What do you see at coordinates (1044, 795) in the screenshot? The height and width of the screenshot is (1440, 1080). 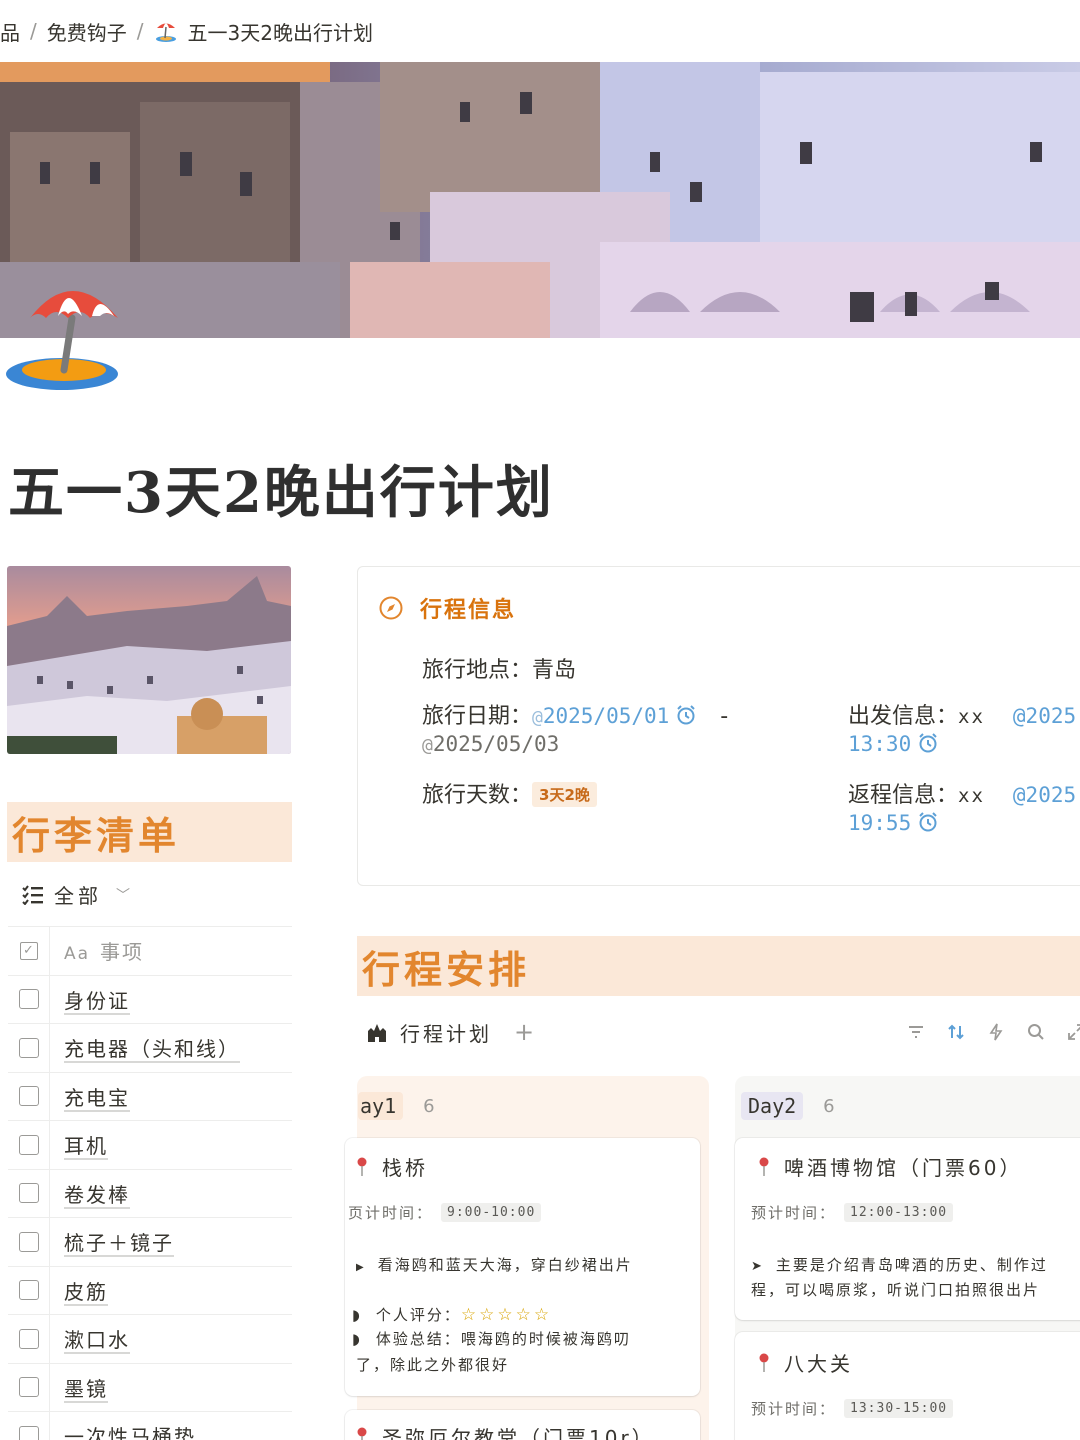 I see `return-date: @2025` at bounding box center [1044, 795].